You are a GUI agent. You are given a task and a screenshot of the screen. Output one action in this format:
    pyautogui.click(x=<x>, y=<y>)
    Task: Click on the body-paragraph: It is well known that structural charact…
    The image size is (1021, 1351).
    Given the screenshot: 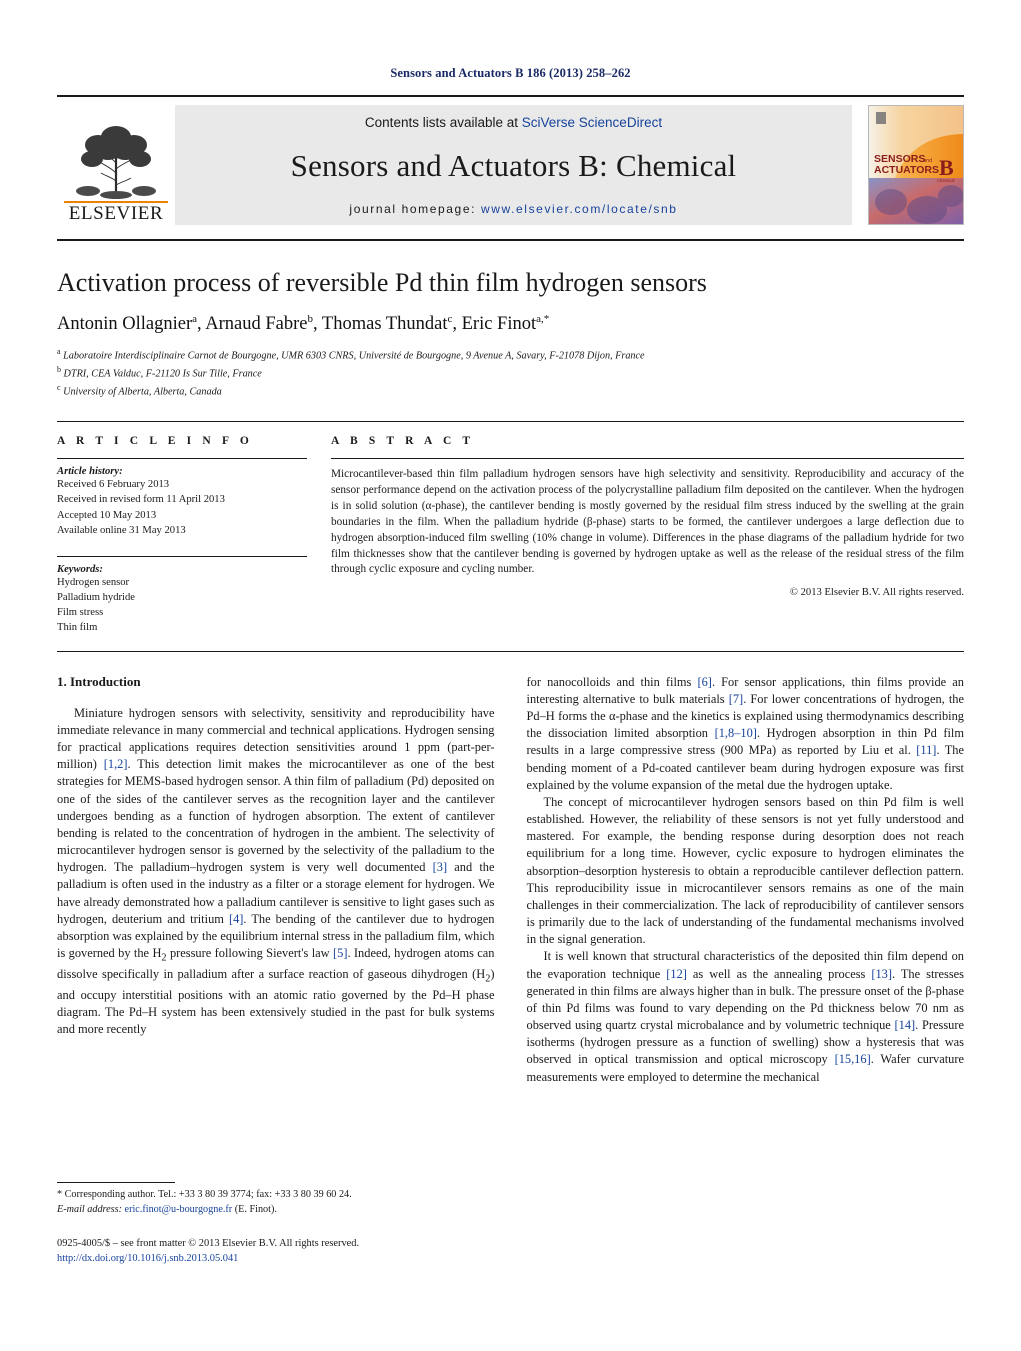 What is the action you would take?
    pyautogui.click(x=745, y=1016)
    